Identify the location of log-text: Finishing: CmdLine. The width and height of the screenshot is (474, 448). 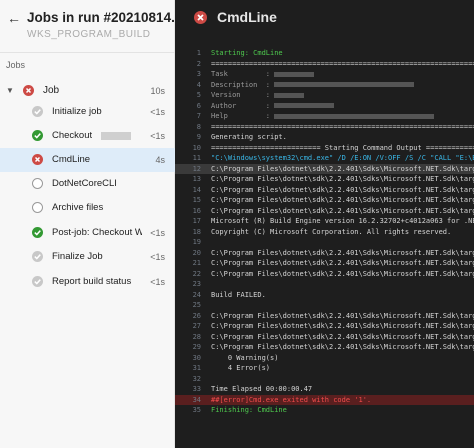
(342, 410).